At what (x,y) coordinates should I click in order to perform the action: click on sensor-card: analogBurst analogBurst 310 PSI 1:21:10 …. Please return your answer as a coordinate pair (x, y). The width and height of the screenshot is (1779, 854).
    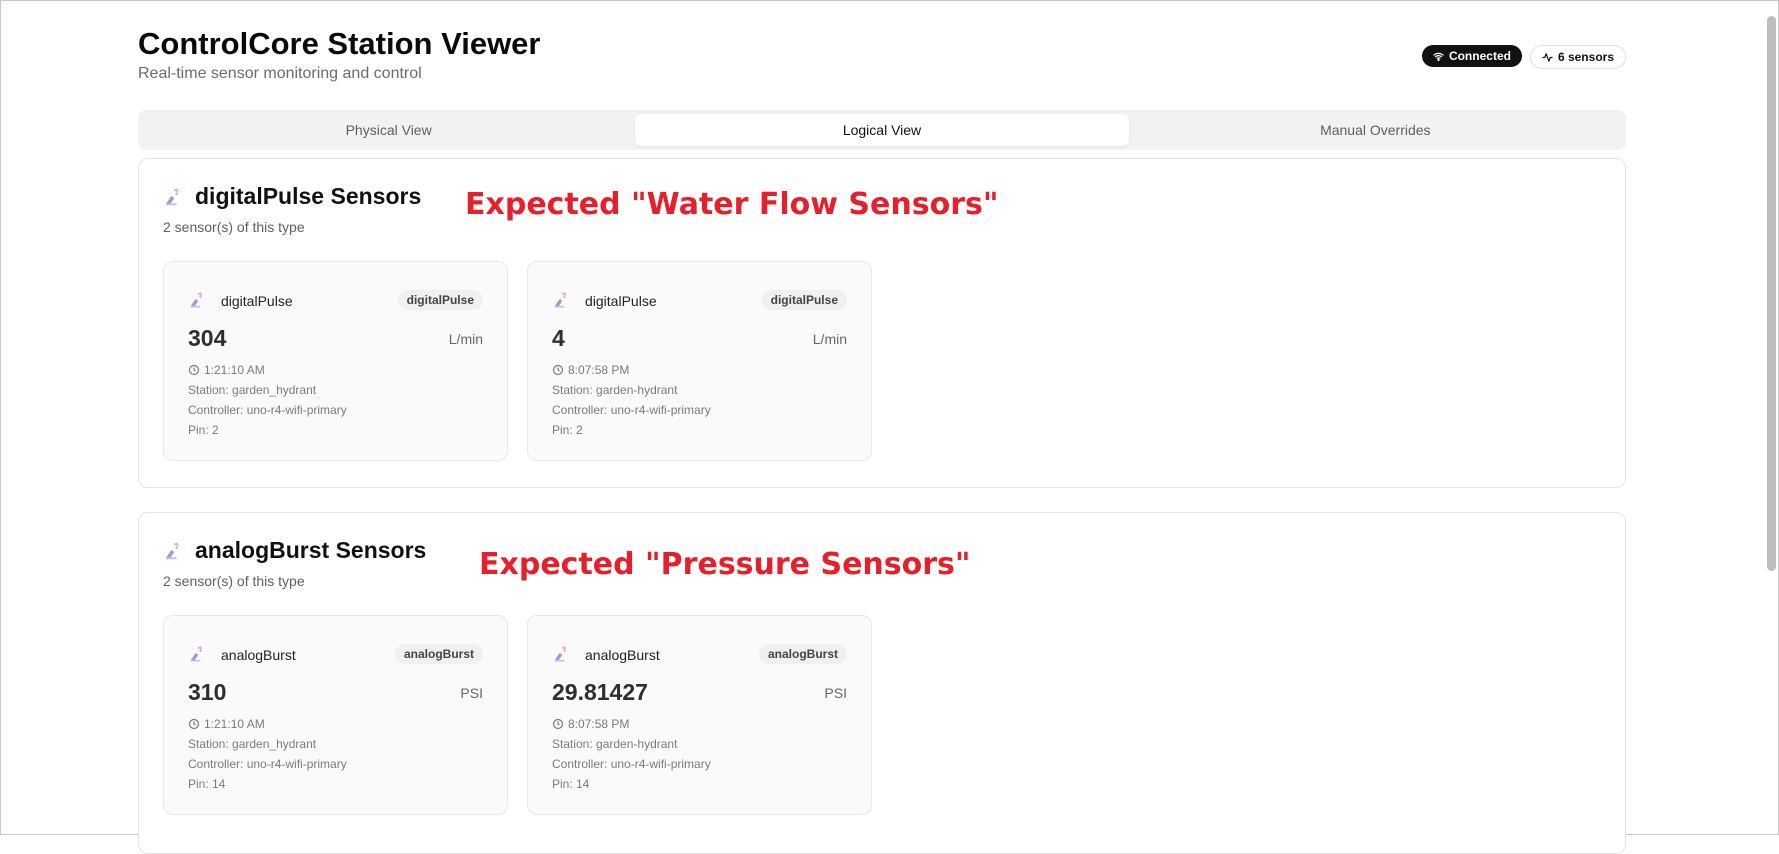
    Looking at the image, I should click on (335, 715).